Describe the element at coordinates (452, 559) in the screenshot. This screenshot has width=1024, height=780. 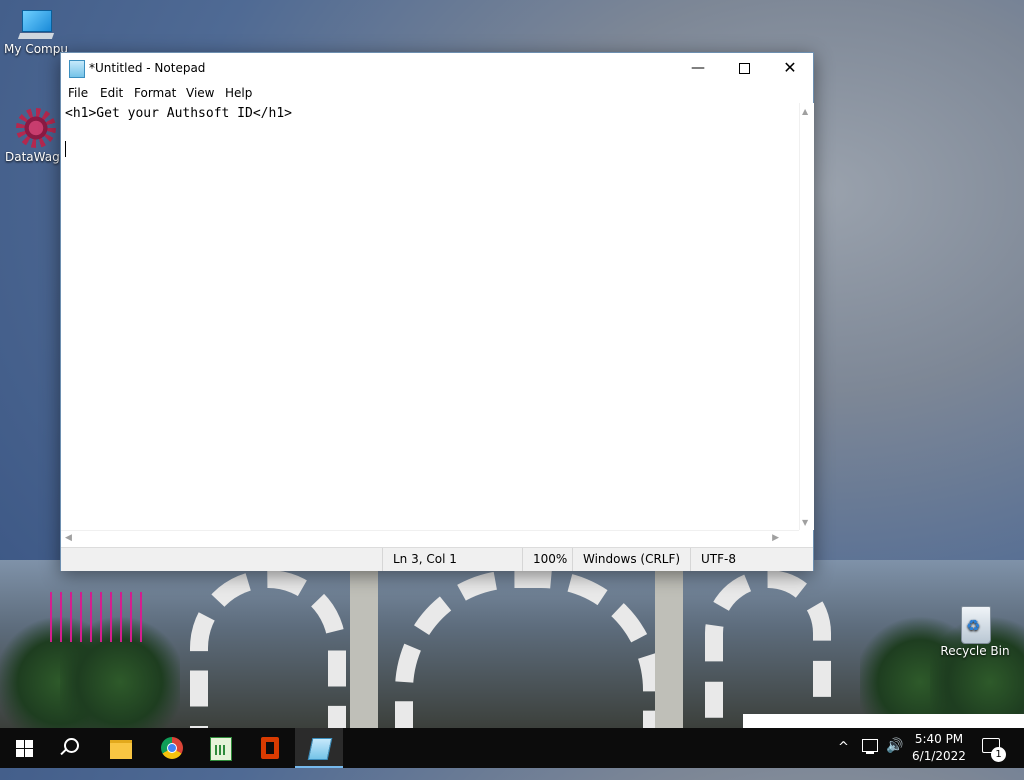
I see `status-cursor-position: Ln 3, Col 1` at that location.